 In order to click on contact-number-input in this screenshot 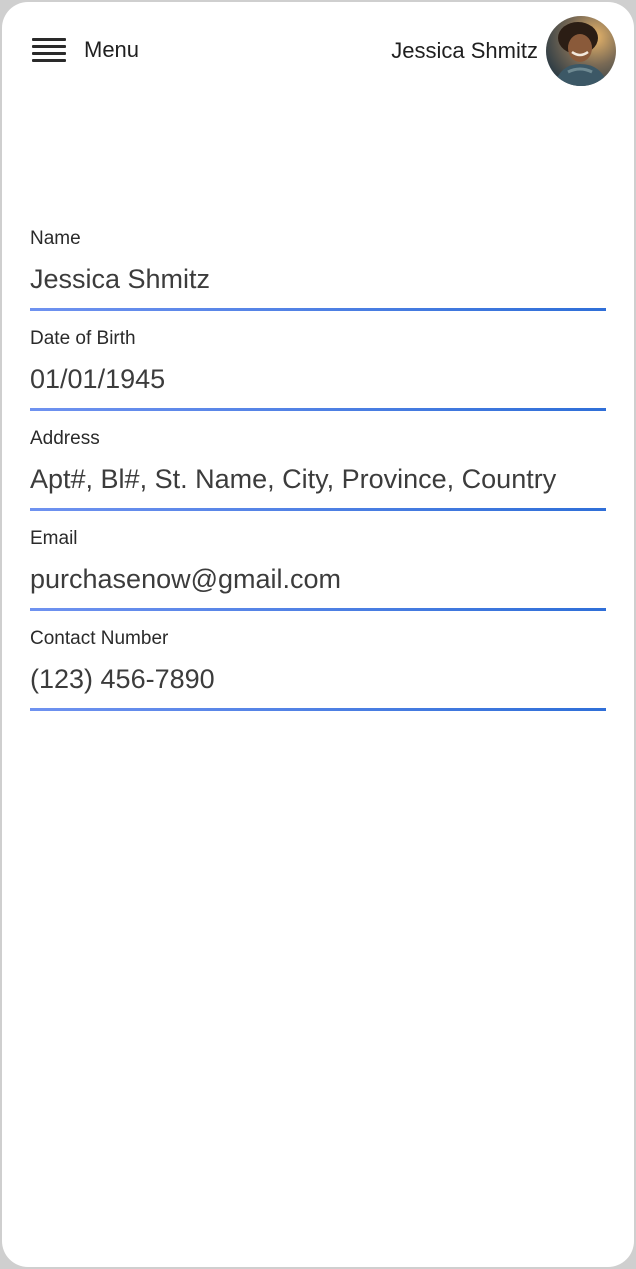, I will do `click(318, 679)`.